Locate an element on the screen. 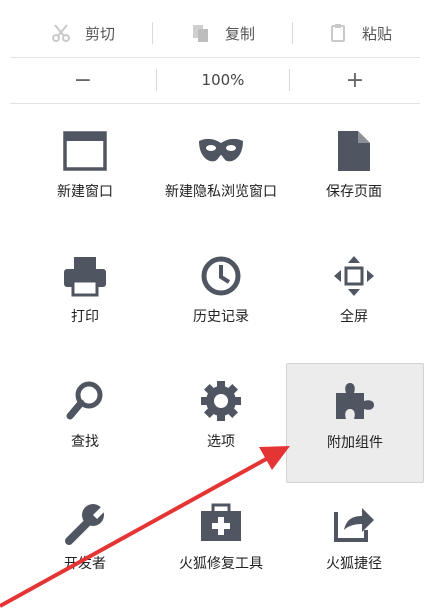 The height and width of the screenshot is (609, 431). options-button: 选项 is located at coordinates (221, 422).